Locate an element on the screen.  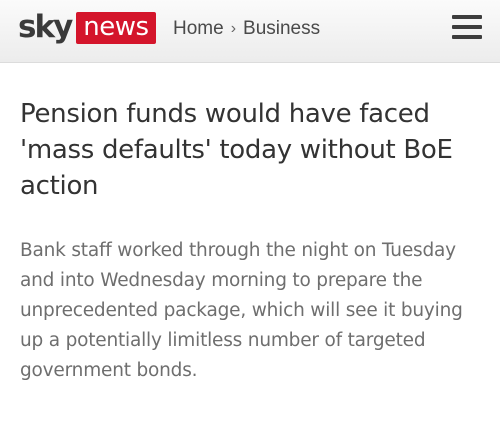
menu-bar-bottom is located at coordinates (467, 37).